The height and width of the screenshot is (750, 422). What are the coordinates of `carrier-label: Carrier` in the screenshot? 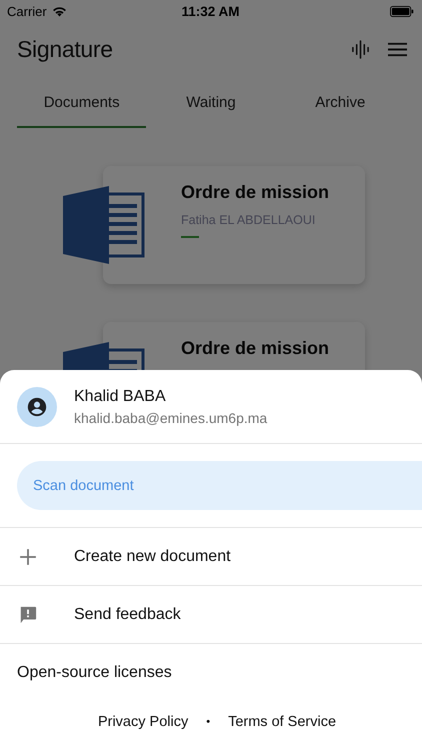 It's located at (27, 11).